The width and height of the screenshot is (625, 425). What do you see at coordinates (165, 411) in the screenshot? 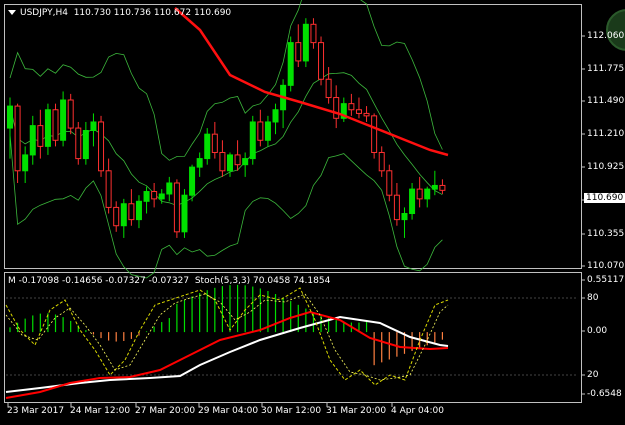
I see `time-tick-label: 27 Mar 20:00` at bounding box center [165, 411].